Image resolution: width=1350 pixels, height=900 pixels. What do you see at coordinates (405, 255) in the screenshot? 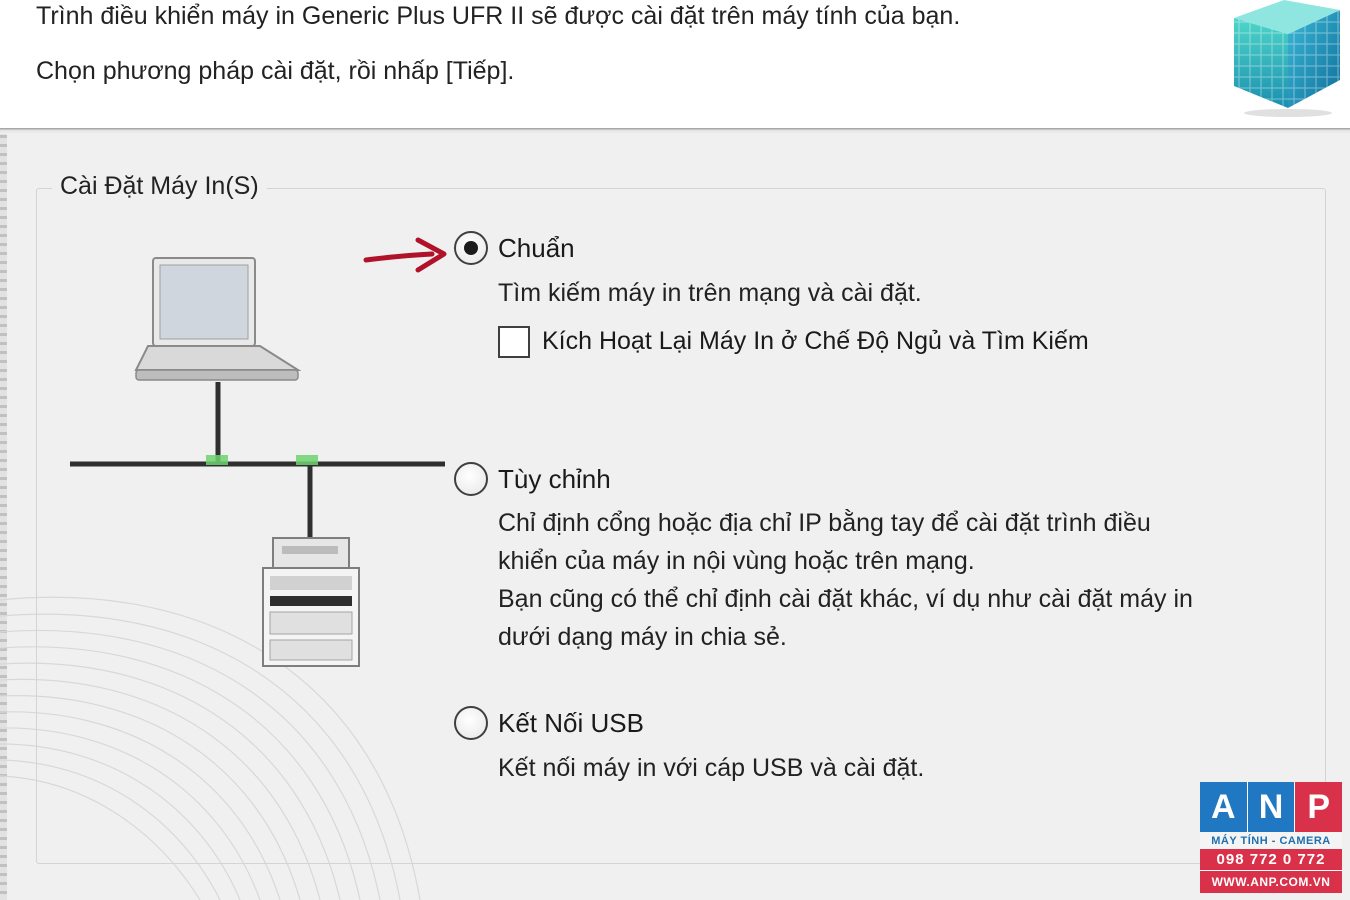
I see `arrow-pointer-icon` at bounding box center [405, 255].